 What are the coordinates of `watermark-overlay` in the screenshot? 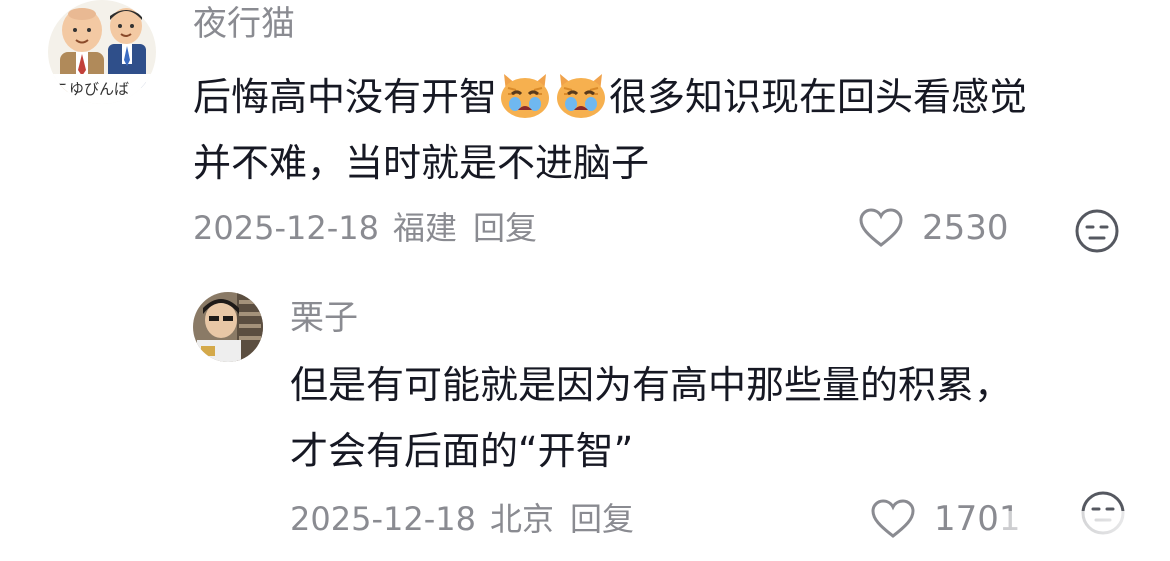 It's located at (1080, 529).